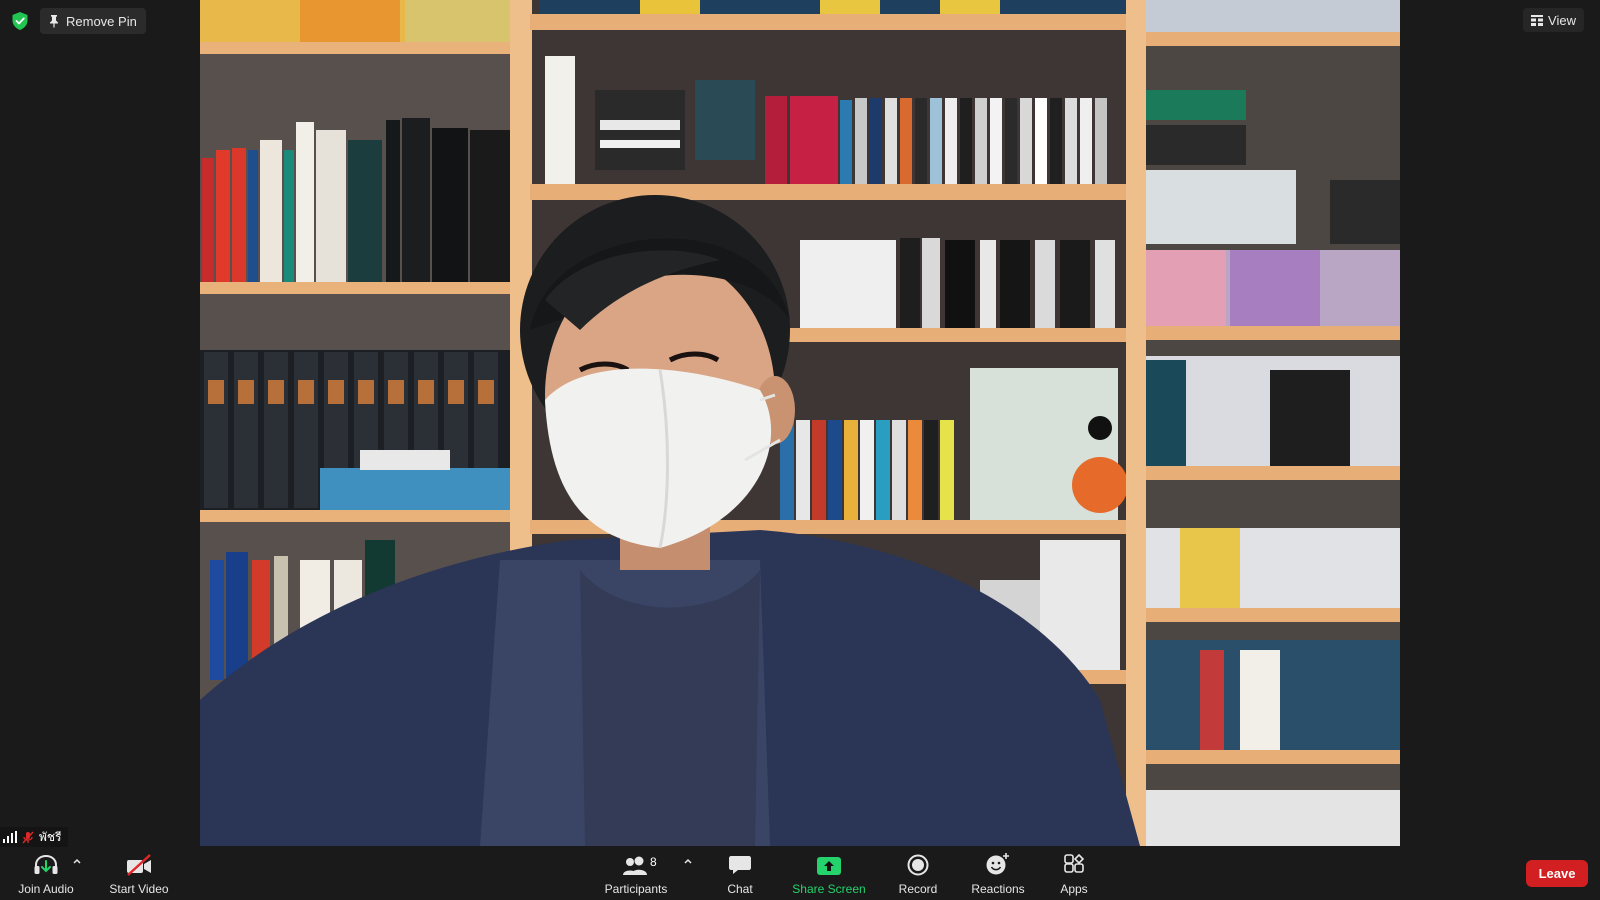 The width and height of the screenshot is (1600, 900). I want to click on view-button: View, so click(1553, 20).